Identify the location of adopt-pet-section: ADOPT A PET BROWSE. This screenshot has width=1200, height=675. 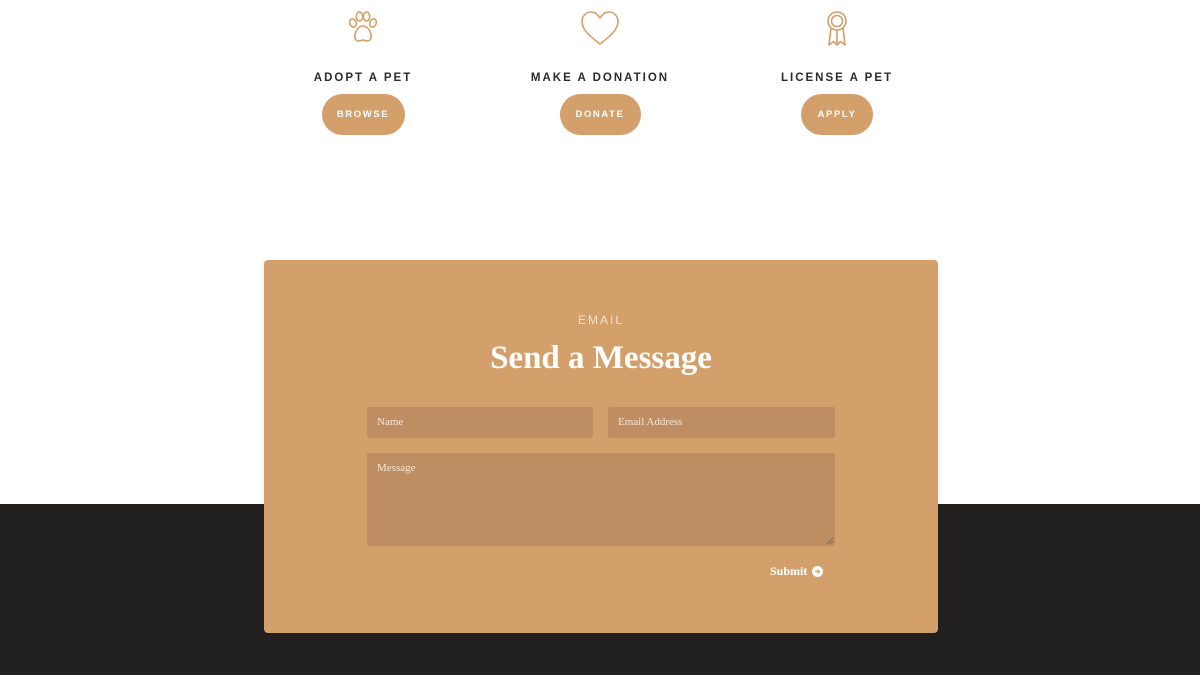
(363, 71).